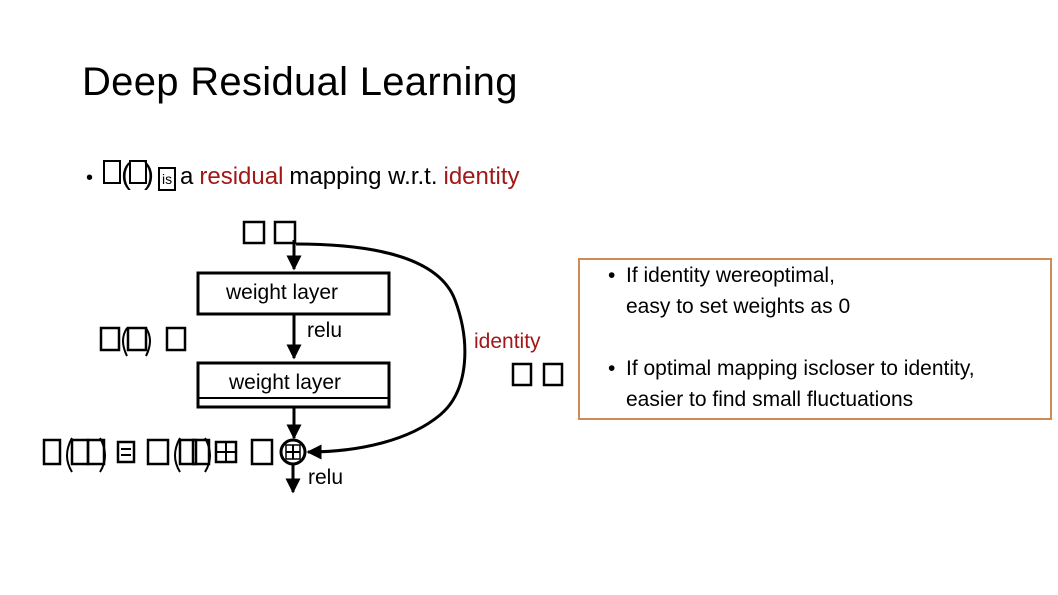 The image size is (1058, 595). What do you see at coordinates (285, 382) in the screenshot?
I see `weight-layer-2-label: weight layer` at bounding box center [285, 382].